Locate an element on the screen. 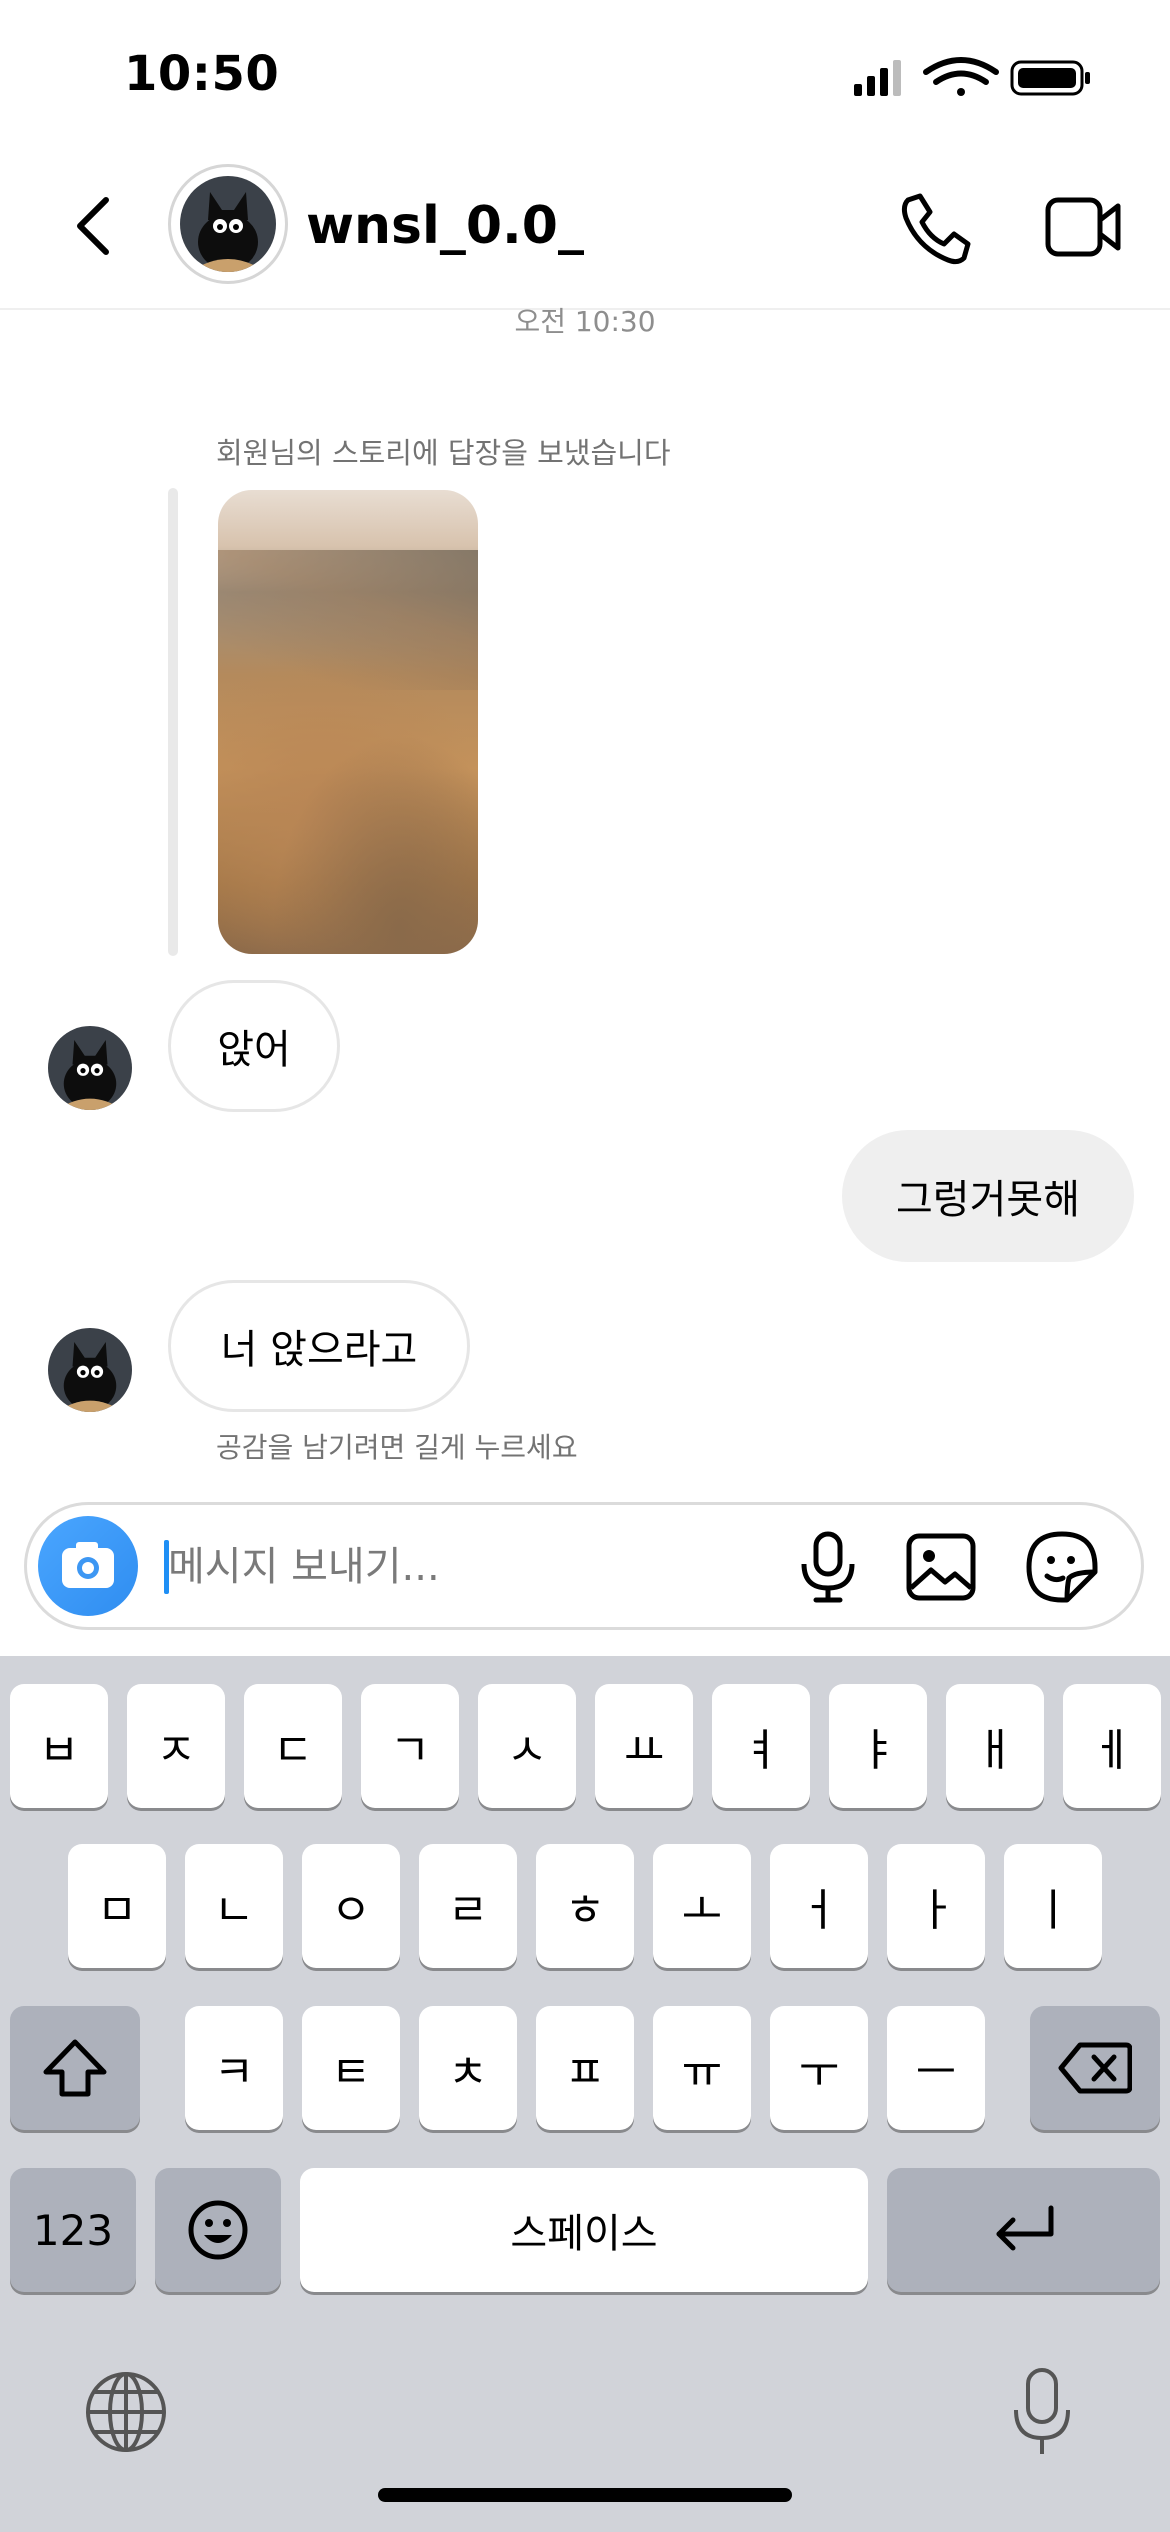 This screenshot has width=1170, height=2532. key: ㅊ is located at coordinates (468, 2068).